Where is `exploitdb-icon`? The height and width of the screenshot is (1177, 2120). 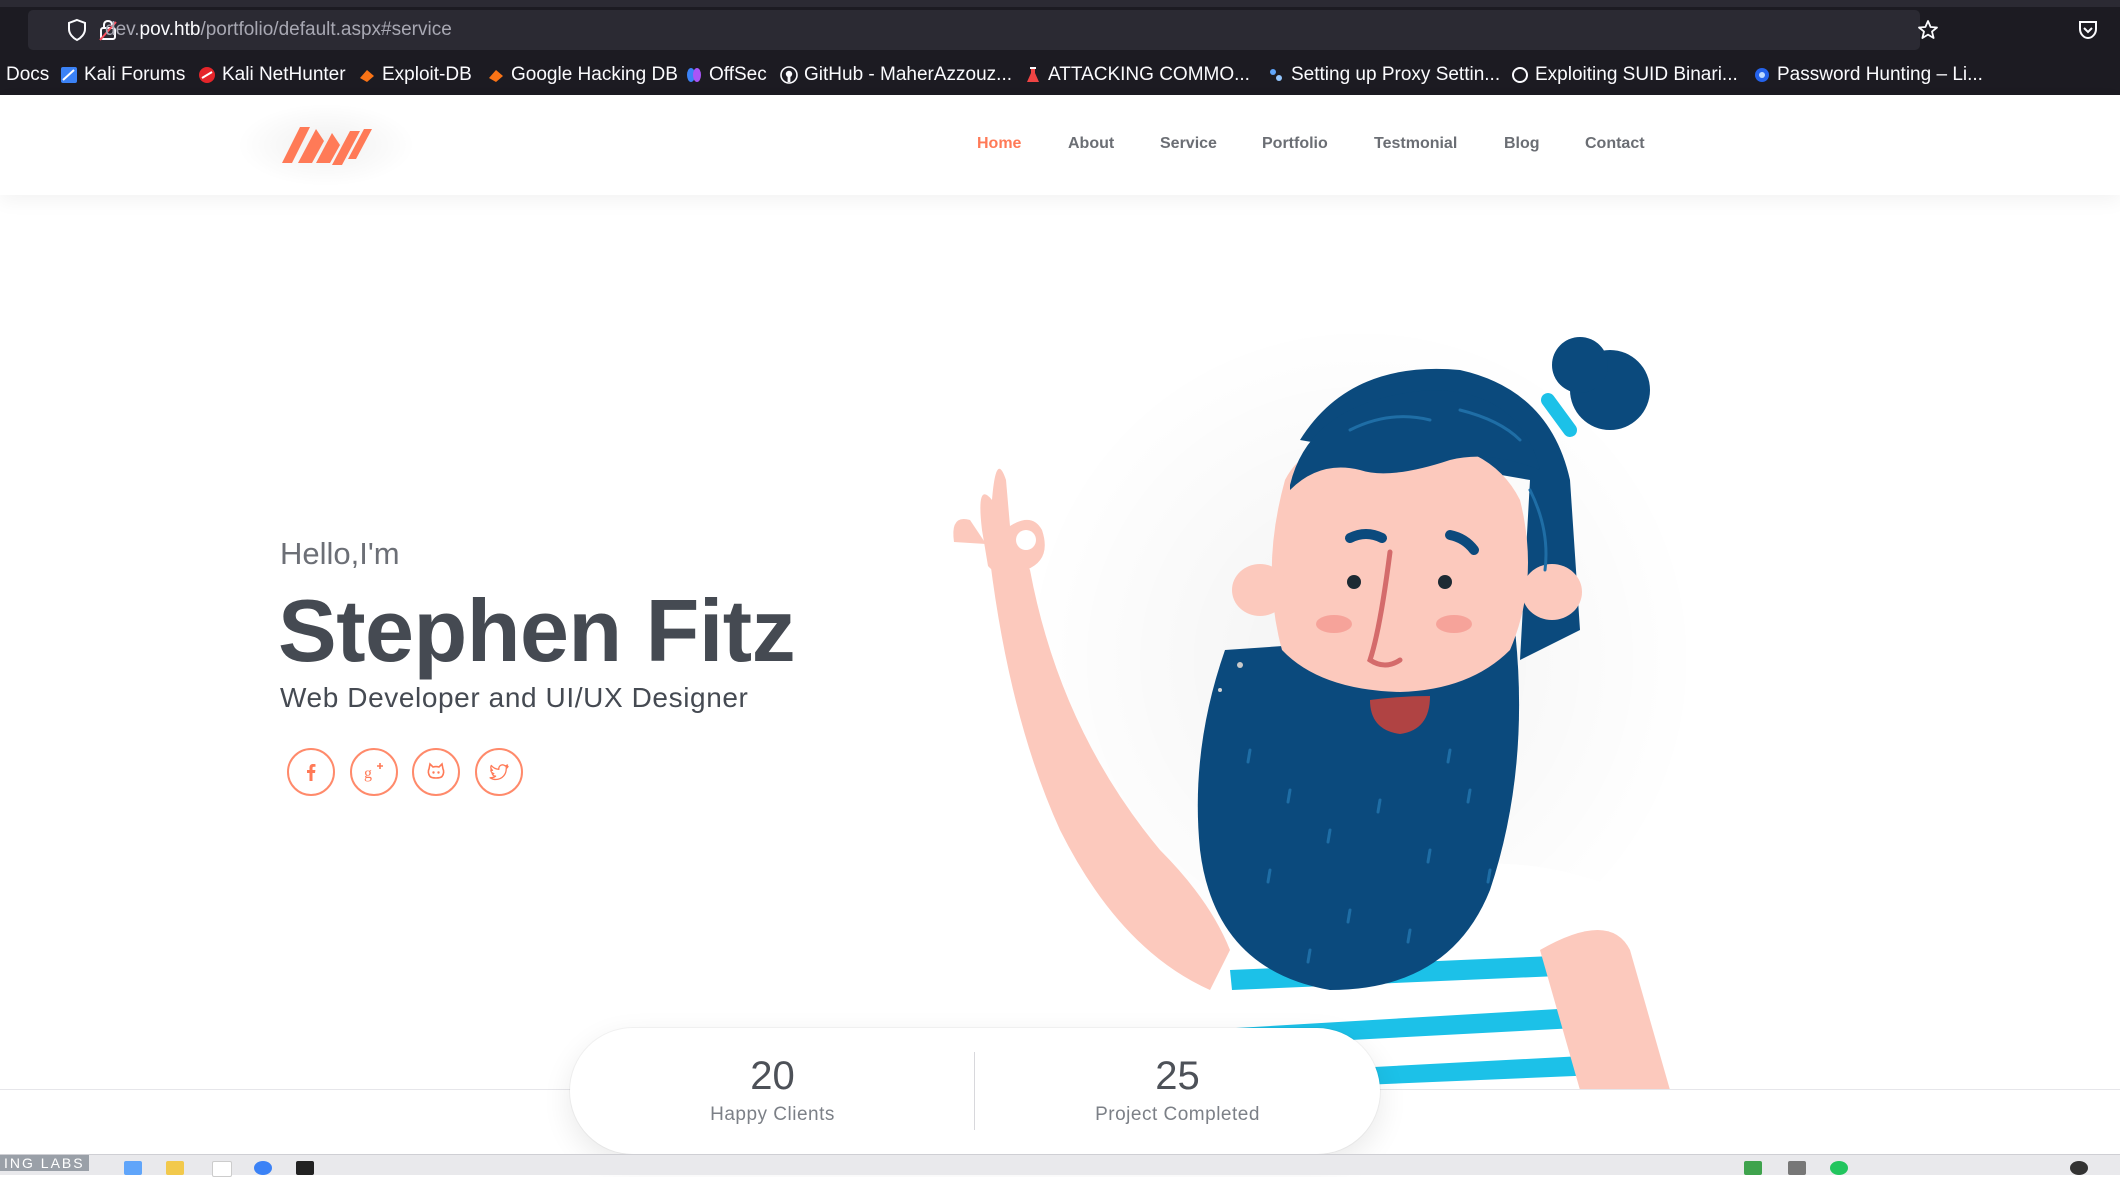 exploitdb-icon is located at coordinates (367, 76).